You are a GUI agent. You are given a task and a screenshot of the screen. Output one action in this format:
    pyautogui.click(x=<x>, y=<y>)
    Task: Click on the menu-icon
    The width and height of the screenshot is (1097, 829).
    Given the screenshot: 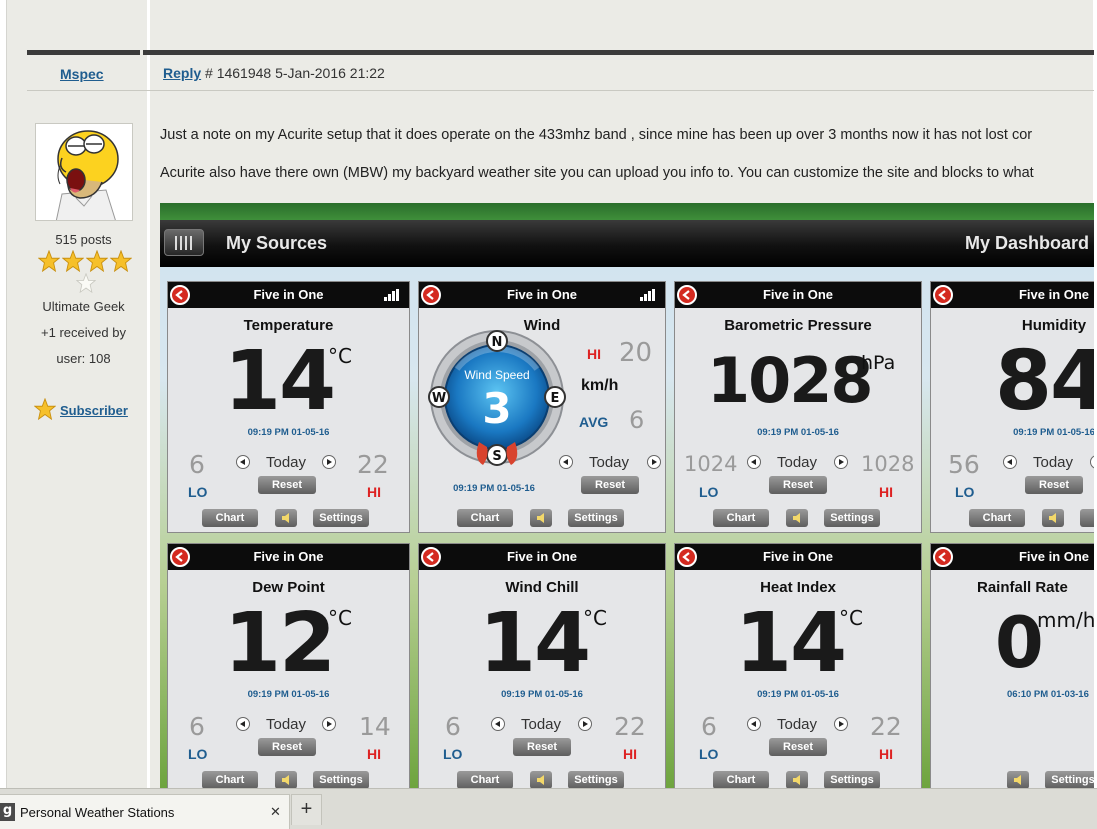 What is the action you would take?
    pyautogui.click(x=184, y=242)
    